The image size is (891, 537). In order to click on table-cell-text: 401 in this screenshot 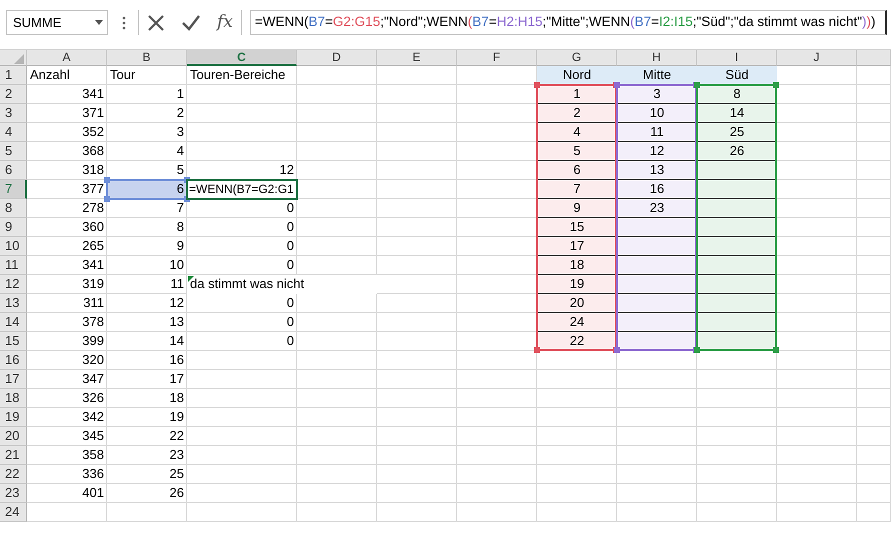, I will do `click(93, 493)`.